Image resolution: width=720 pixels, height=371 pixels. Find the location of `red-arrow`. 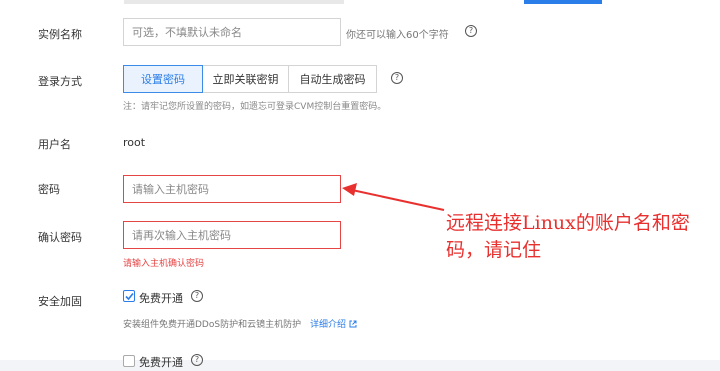

red-arrow is located at coordinates (393, 197).